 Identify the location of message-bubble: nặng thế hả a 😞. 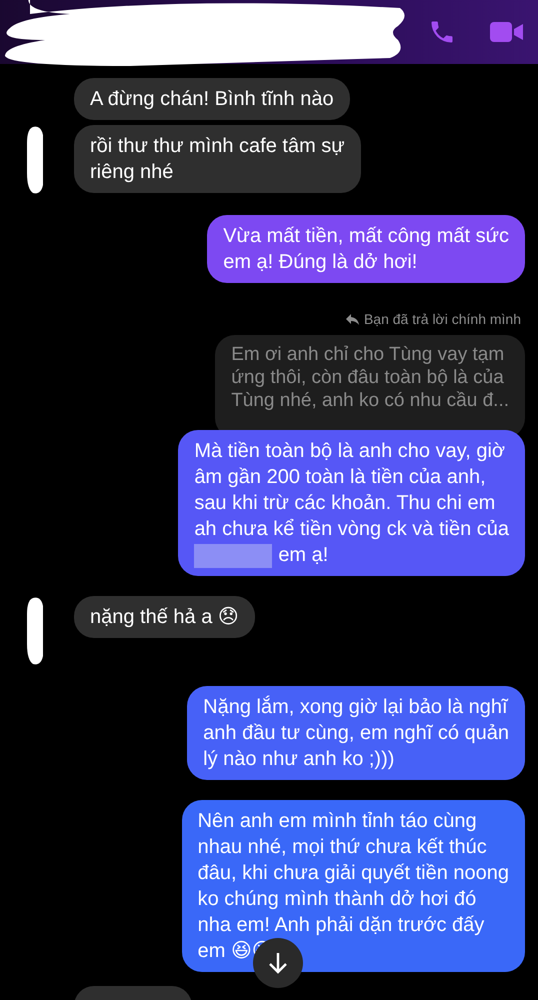
(164, 617).